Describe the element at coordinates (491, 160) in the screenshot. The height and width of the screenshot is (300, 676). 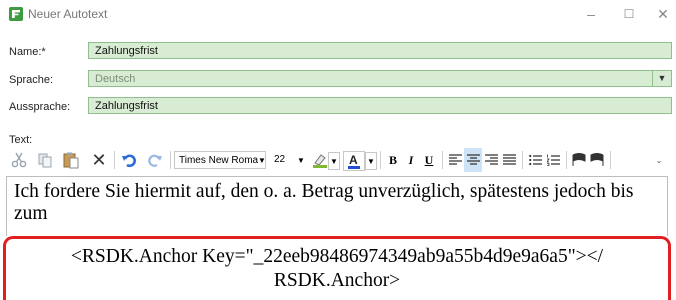
I see `align-right-icon` at that location.